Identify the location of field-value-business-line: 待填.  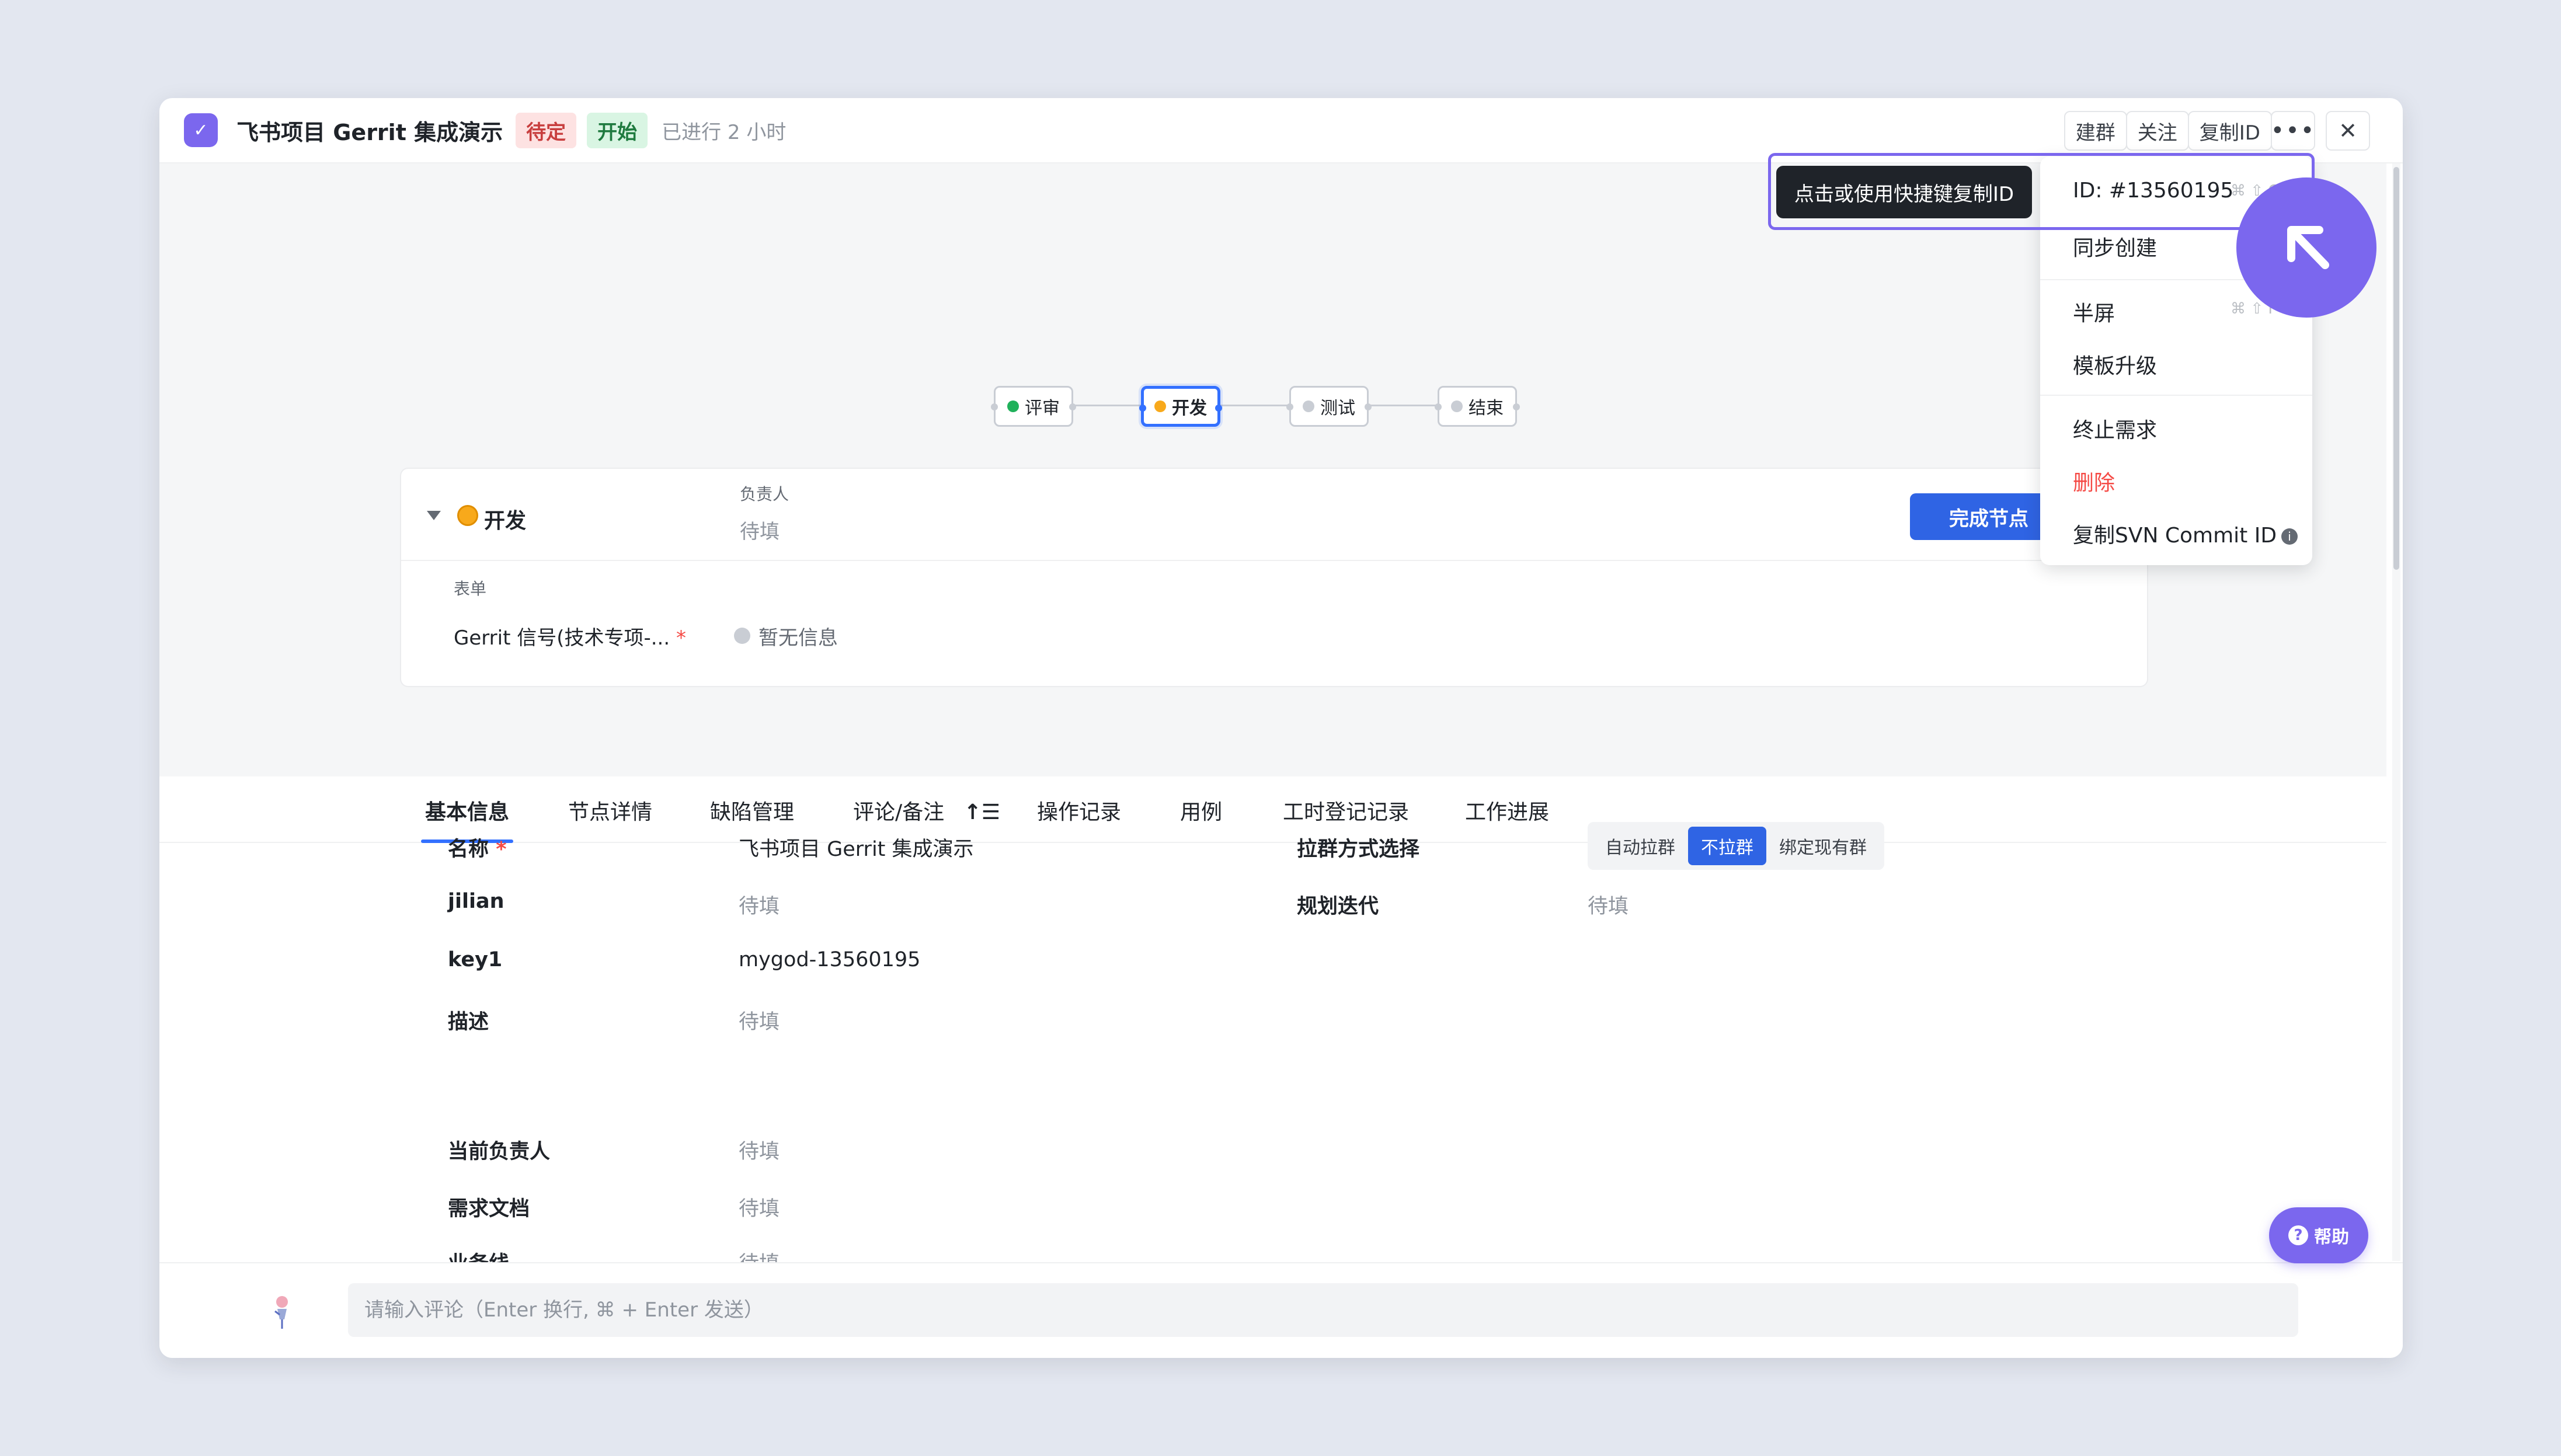
(759, 1254).